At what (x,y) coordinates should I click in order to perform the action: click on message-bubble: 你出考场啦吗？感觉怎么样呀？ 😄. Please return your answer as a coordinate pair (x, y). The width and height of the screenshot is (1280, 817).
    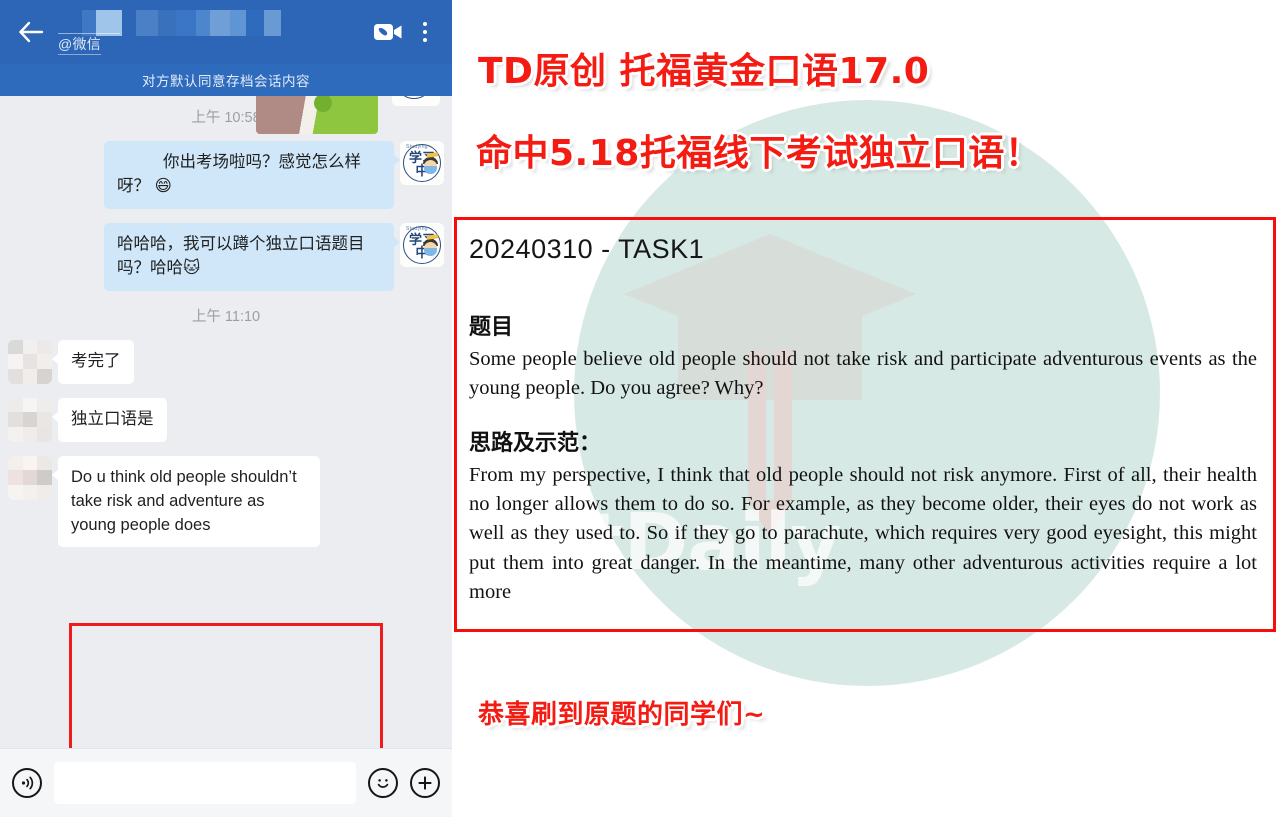
    Looking at the image, I should click on (252, 175).